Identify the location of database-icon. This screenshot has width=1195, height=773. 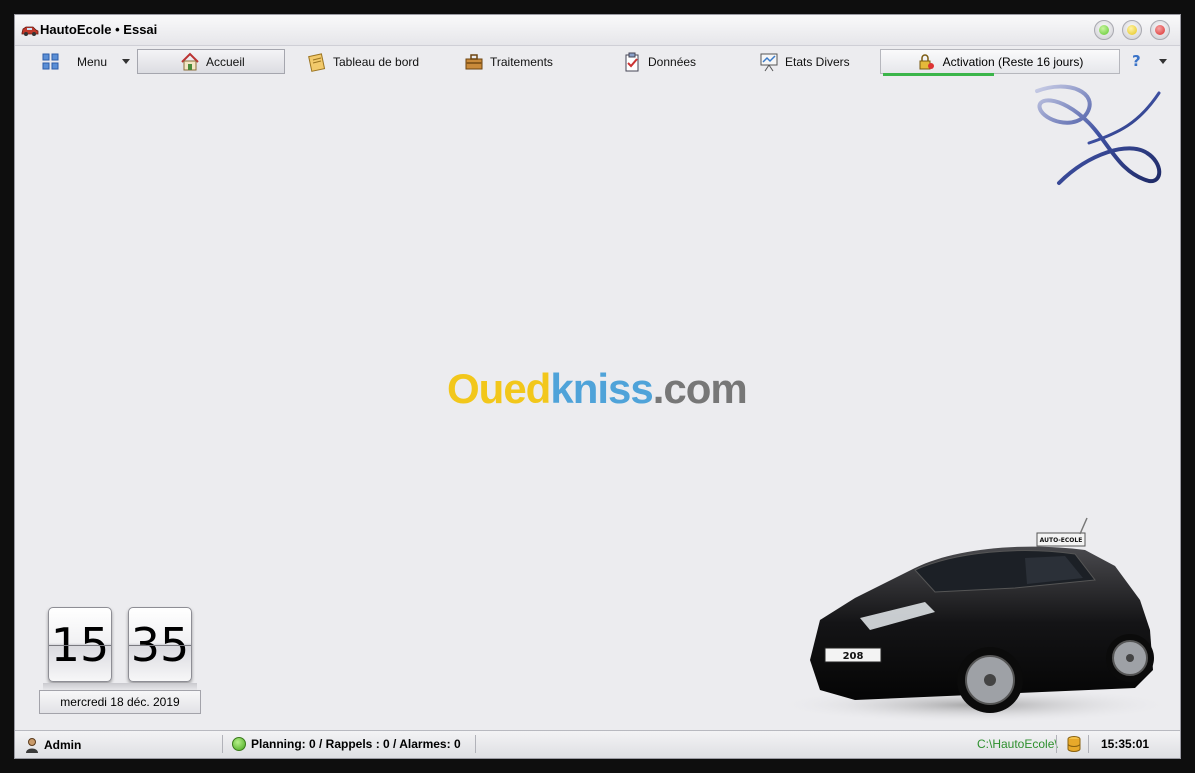
(1074, 744).